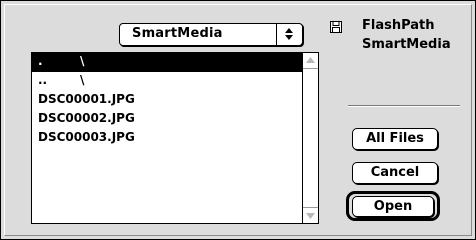 The image size is (476, 240). Describe the element at coordinates (43, 80) in the screenshot. I see `file-name: ..` at that location.